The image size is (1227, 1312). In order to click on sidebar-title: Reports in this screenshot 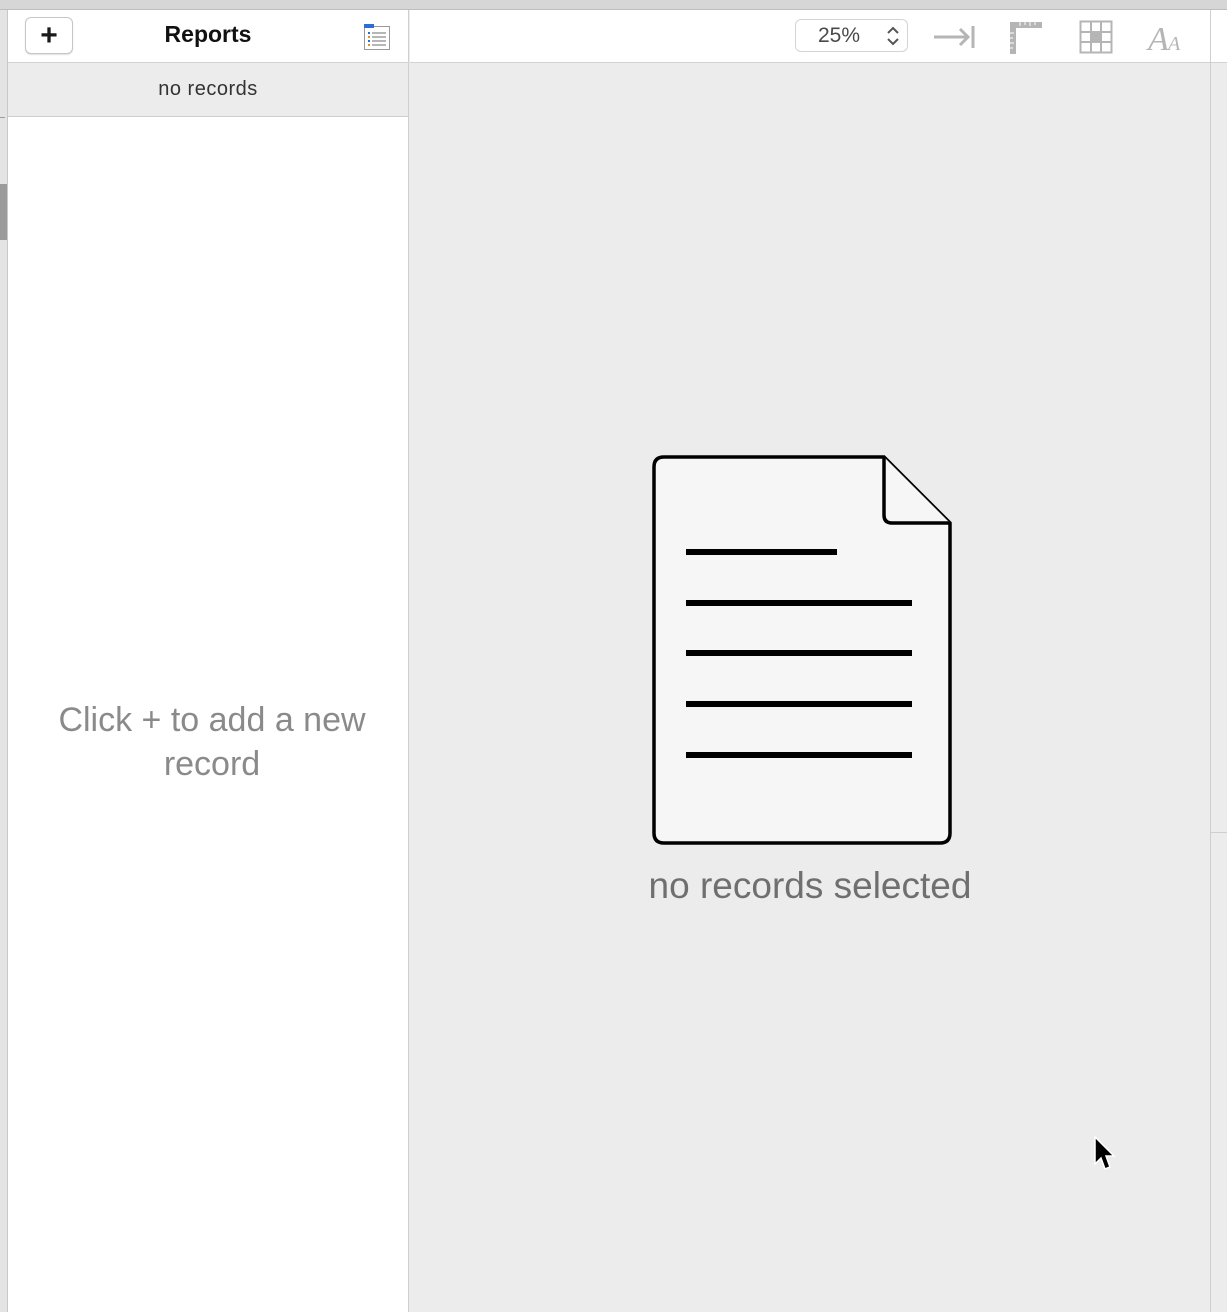, I will do `click(208, 34)`.